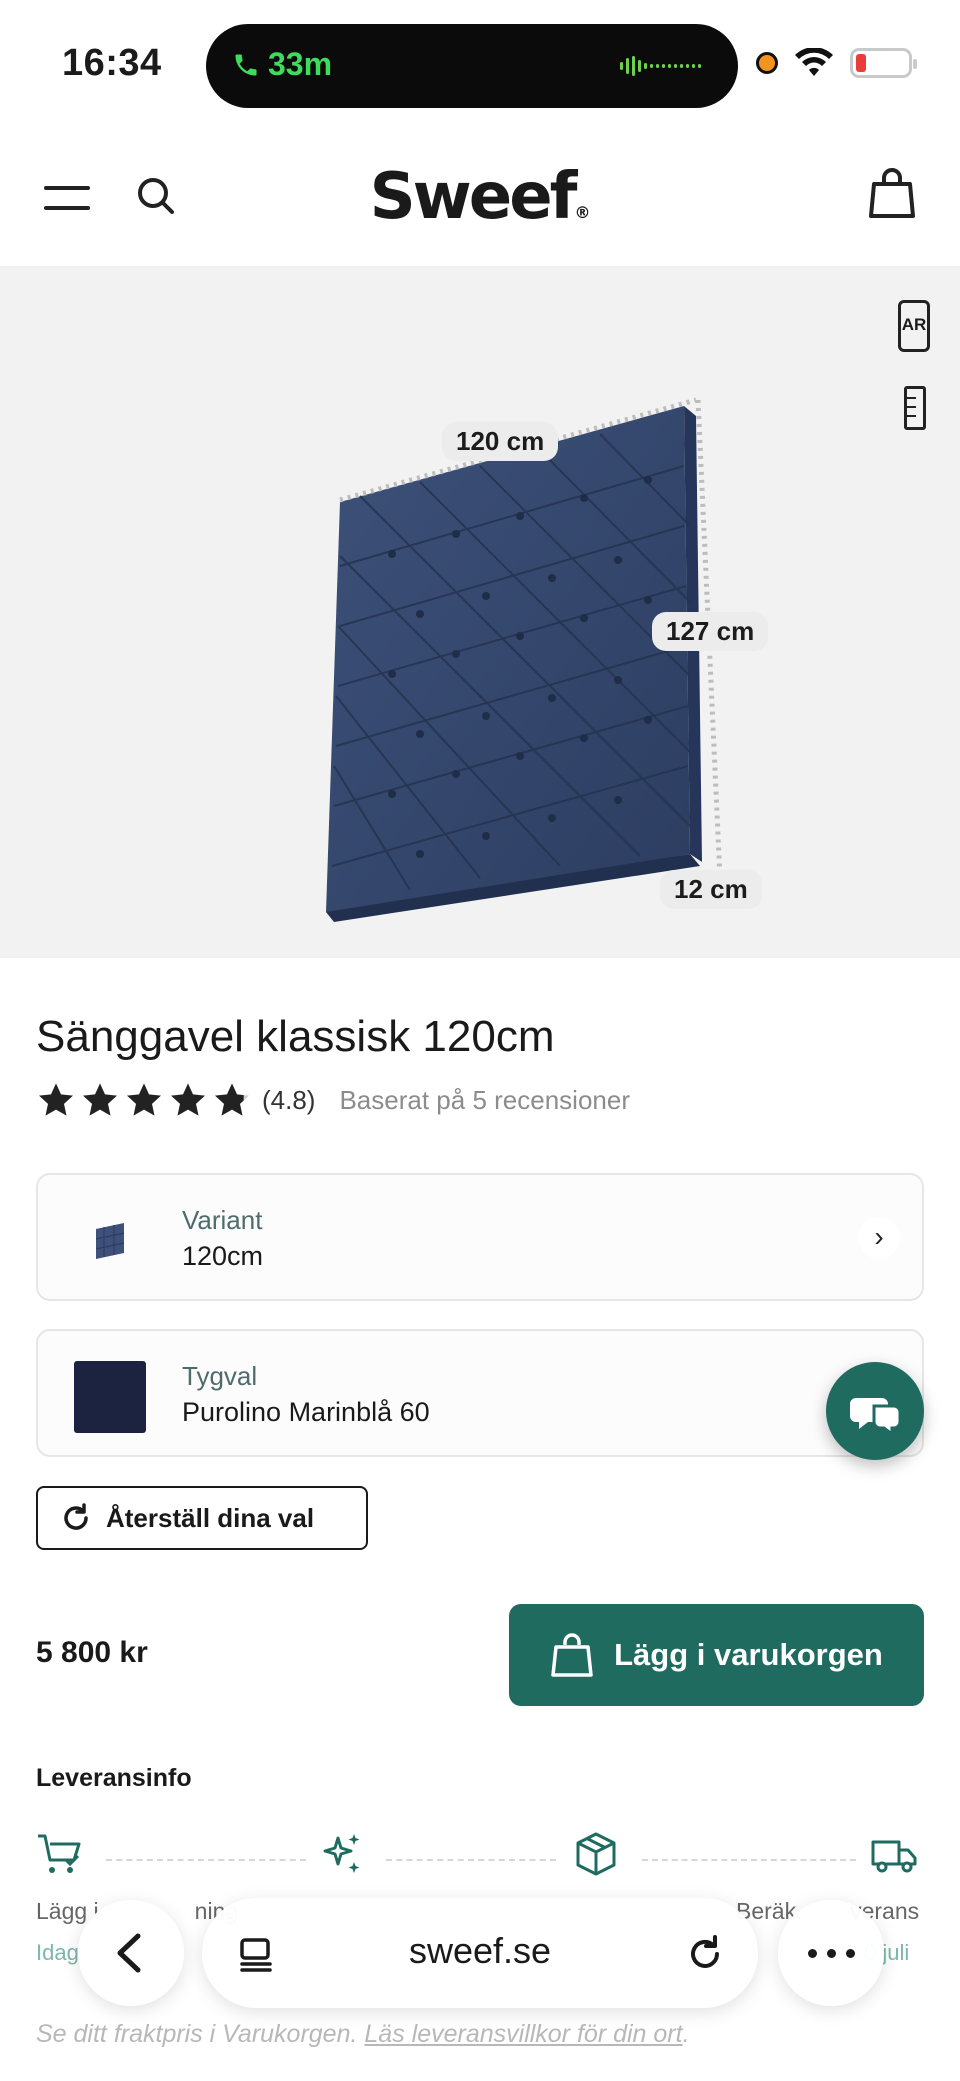  Describe the element at coordinates (76, 1516) in the screenshot. I see `reset-icon` at that location.